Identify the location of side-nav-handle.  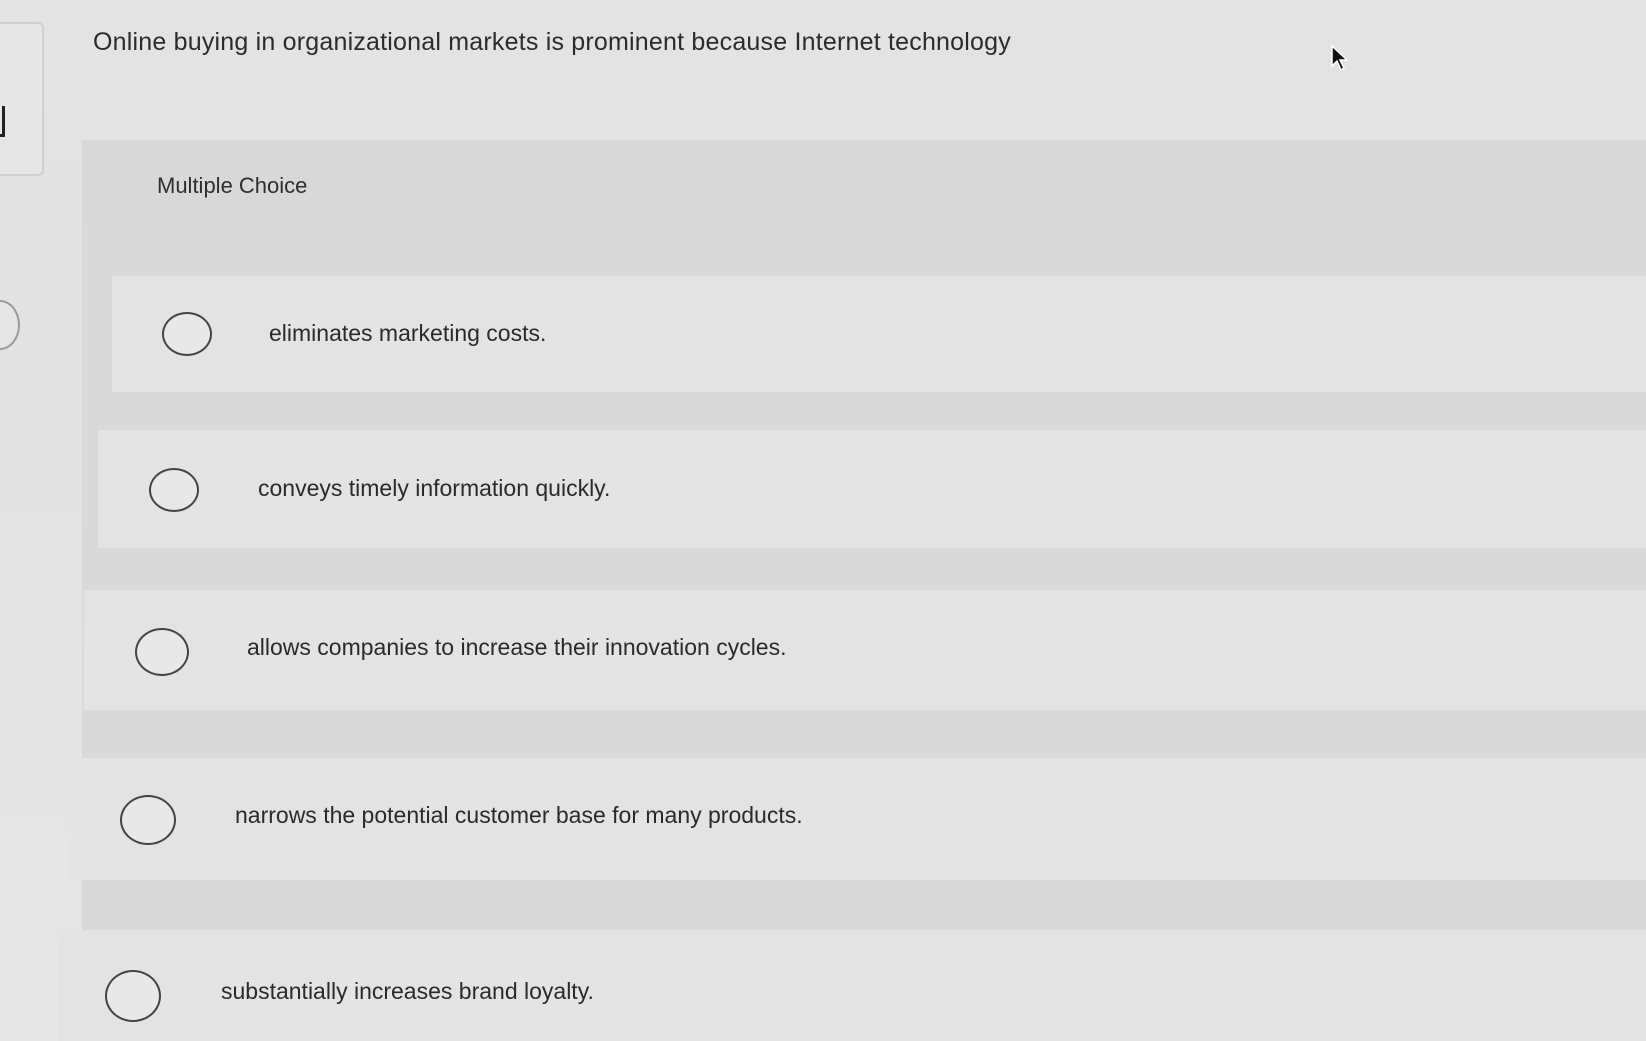
(10, 325).